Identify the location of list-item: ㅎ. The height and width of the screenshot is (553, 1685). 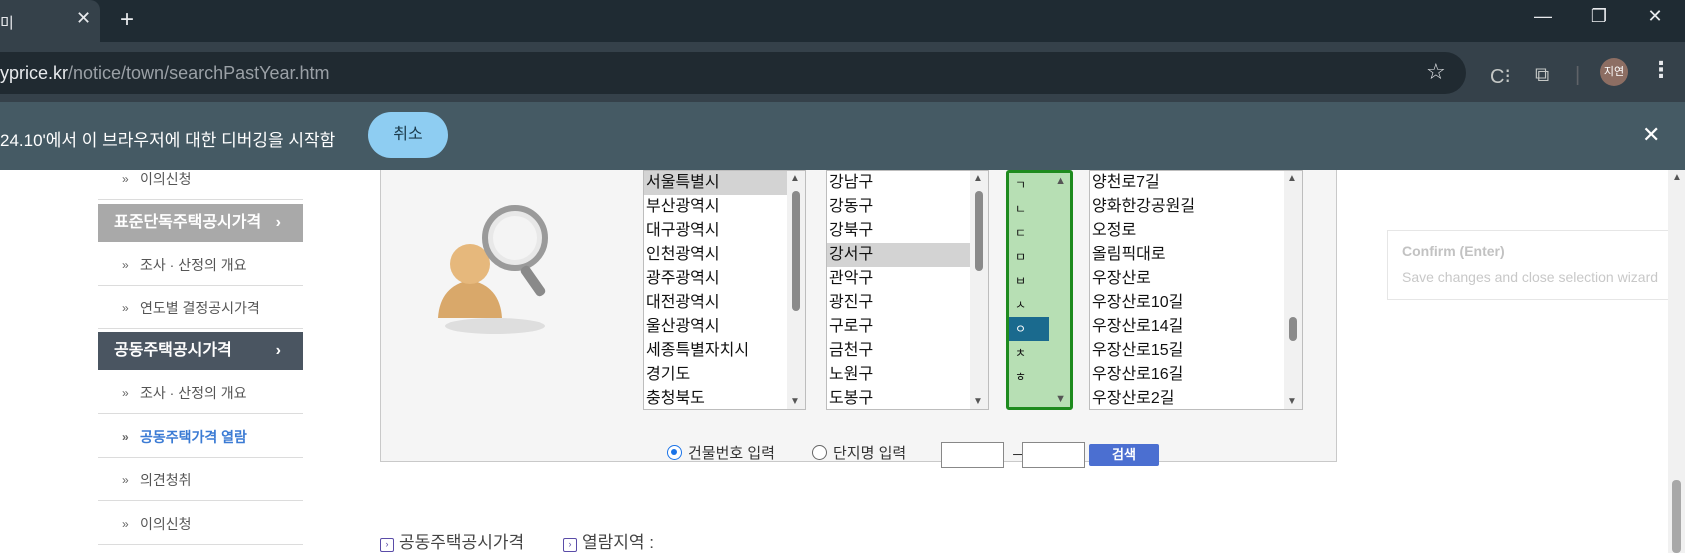
(1029, 377).